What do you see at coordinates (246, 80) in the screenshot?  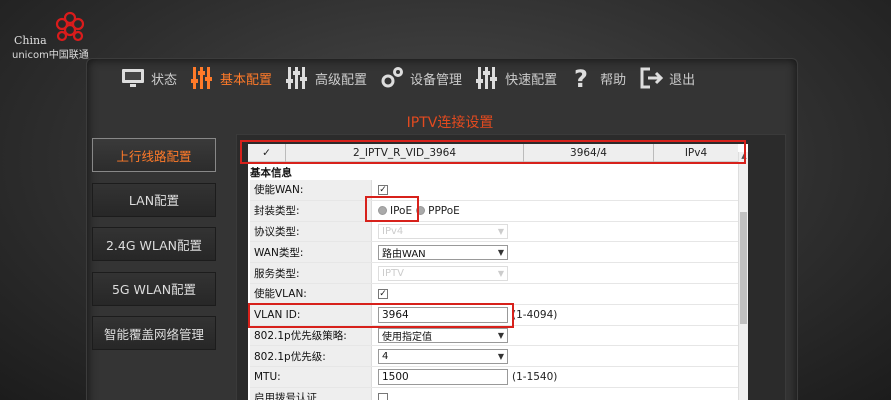 I see `nav-basic-config-label: 基本配置` at bounding box center [246, 80].